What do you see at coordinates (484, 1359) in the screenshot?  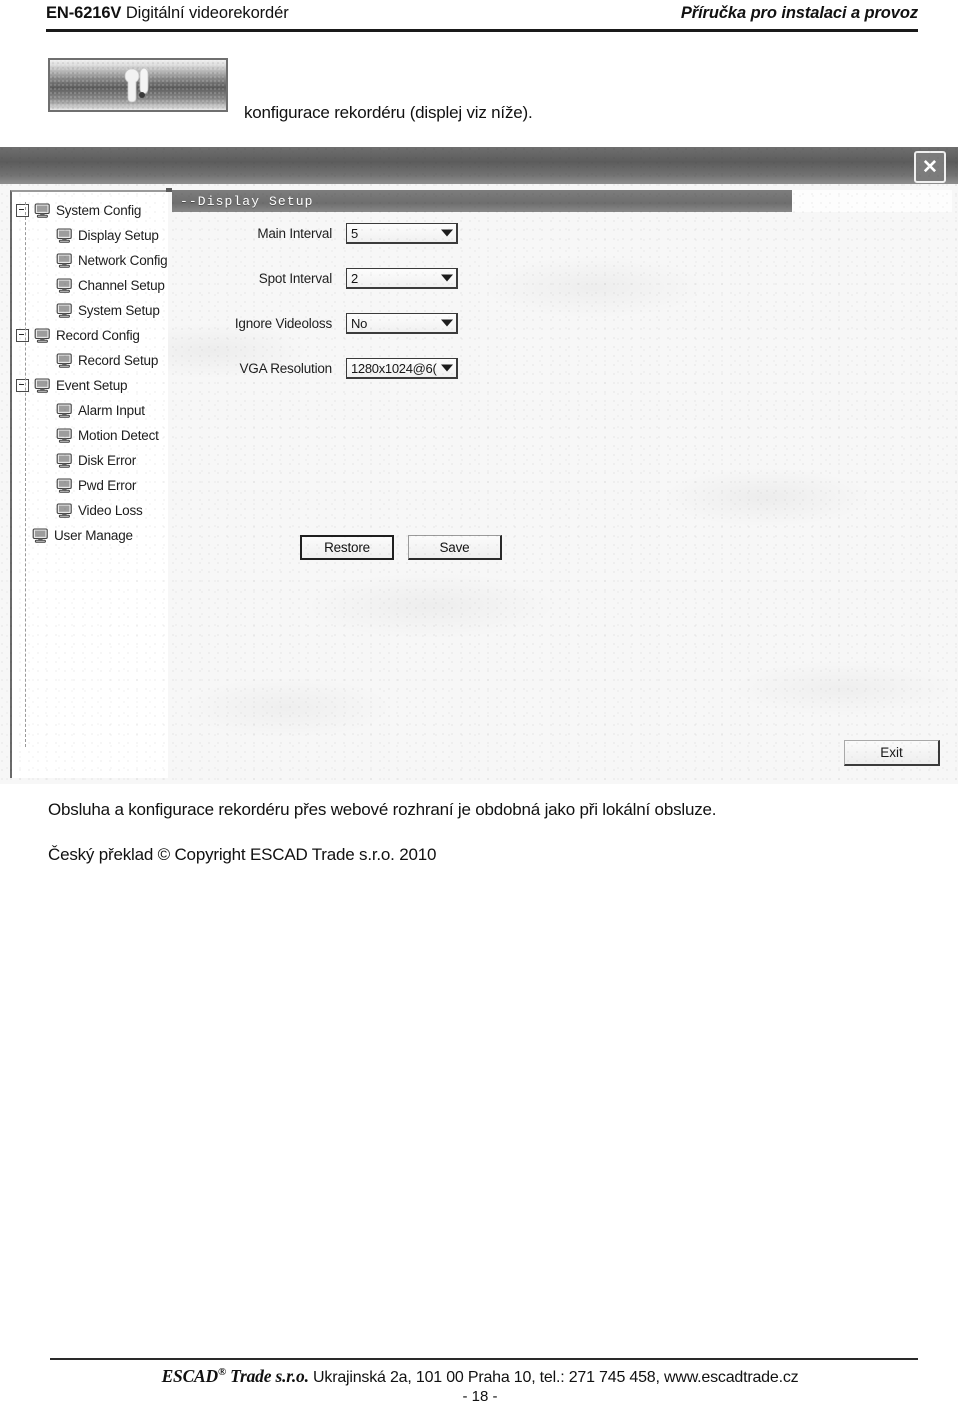 I see `footer-divider` at bounding box center [484, 1359].